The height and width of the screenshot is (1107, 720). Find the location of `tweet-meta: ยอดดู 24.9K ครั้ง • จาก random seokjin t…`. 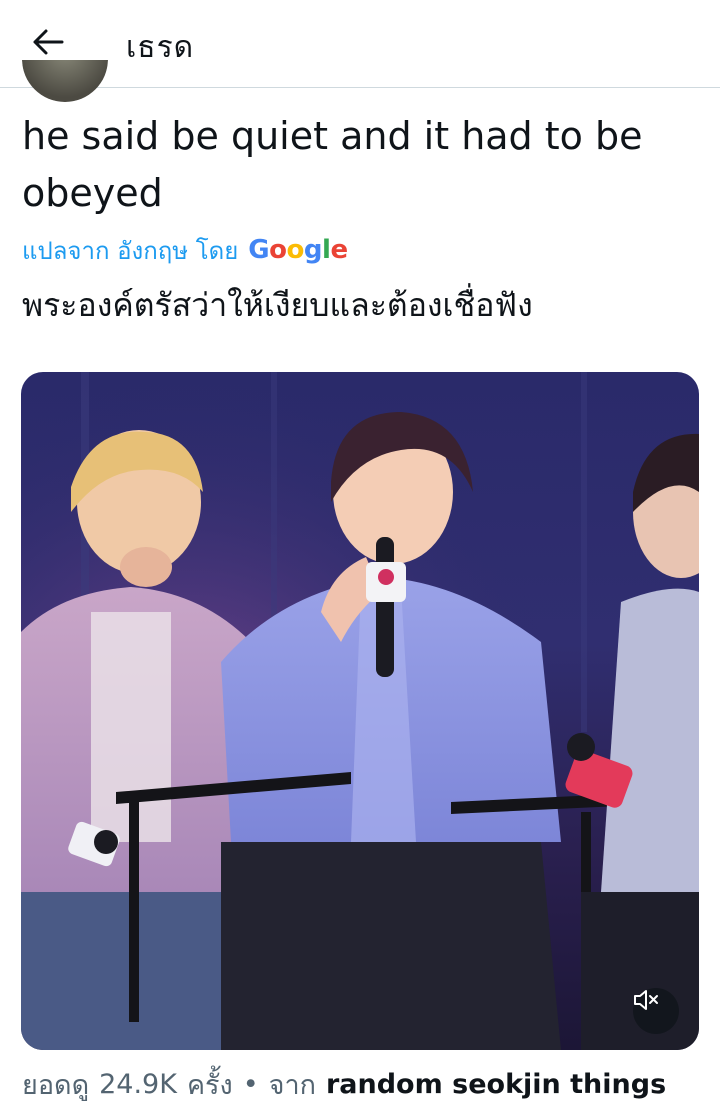

tweet-meta: ยอดดู 24.9K ครั้ง • จาก random seokjin t… is located at coordinates (344, 1084).